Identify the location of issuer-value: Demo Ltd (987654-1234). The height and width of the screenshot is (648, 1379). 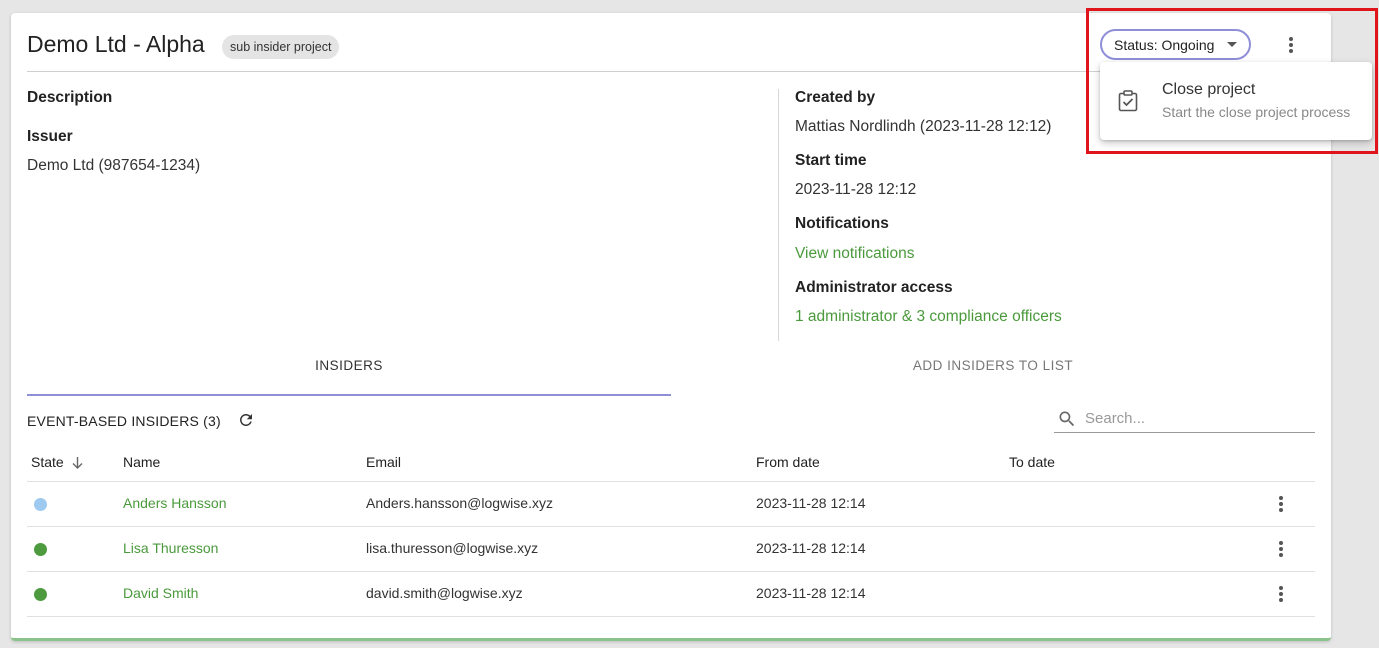
(114, 165).